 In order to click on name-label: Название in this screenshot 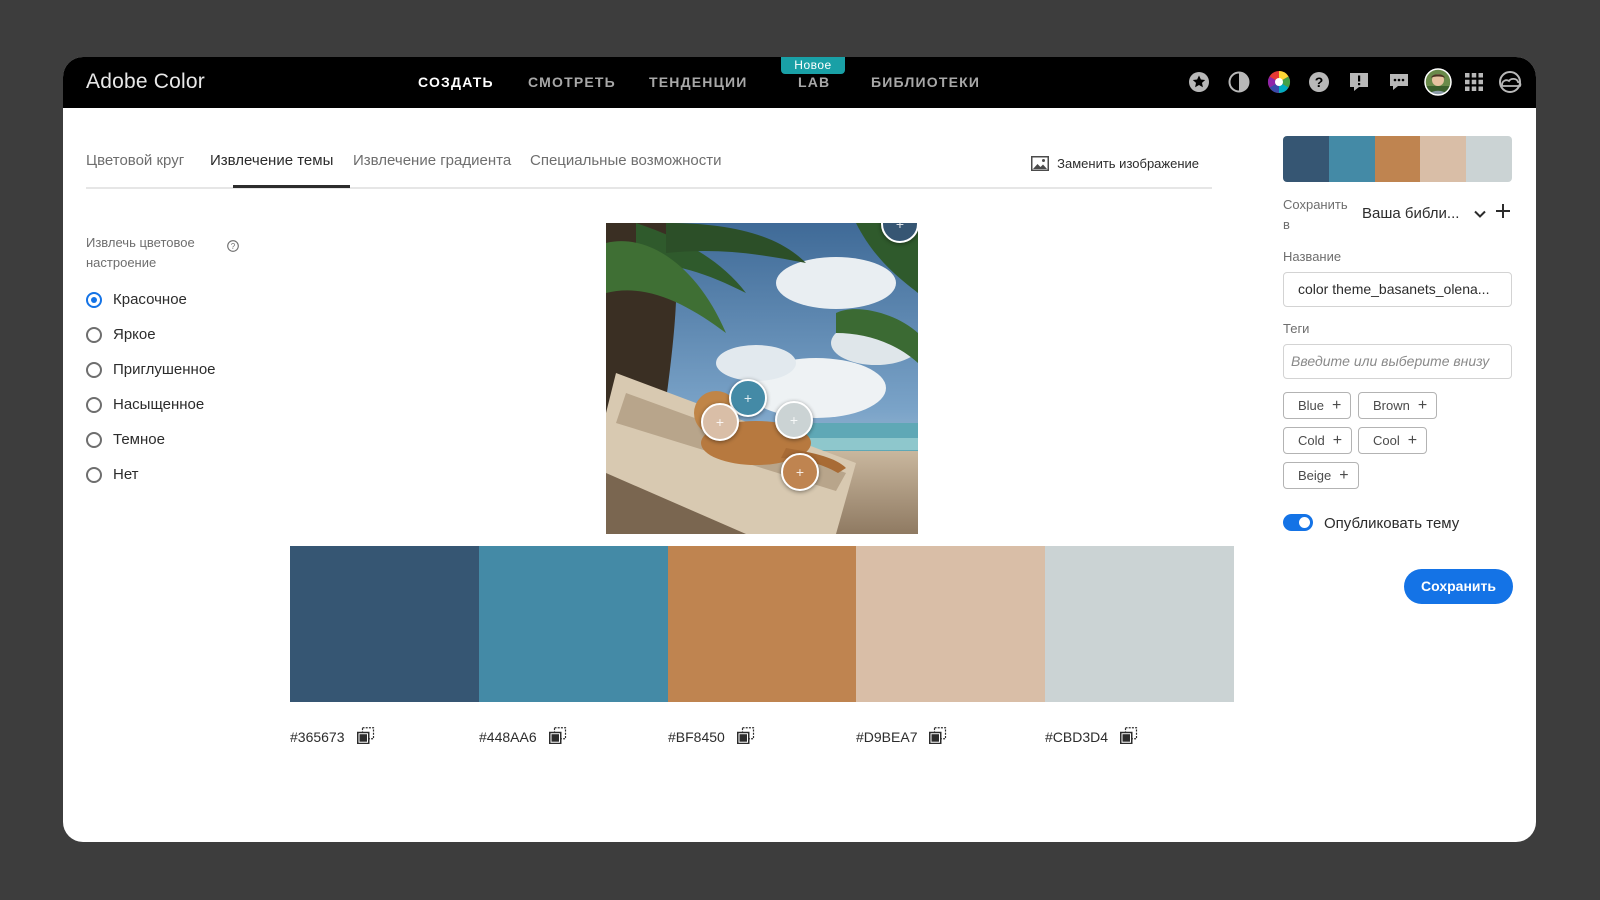, I will do `click(1312, 256)`.